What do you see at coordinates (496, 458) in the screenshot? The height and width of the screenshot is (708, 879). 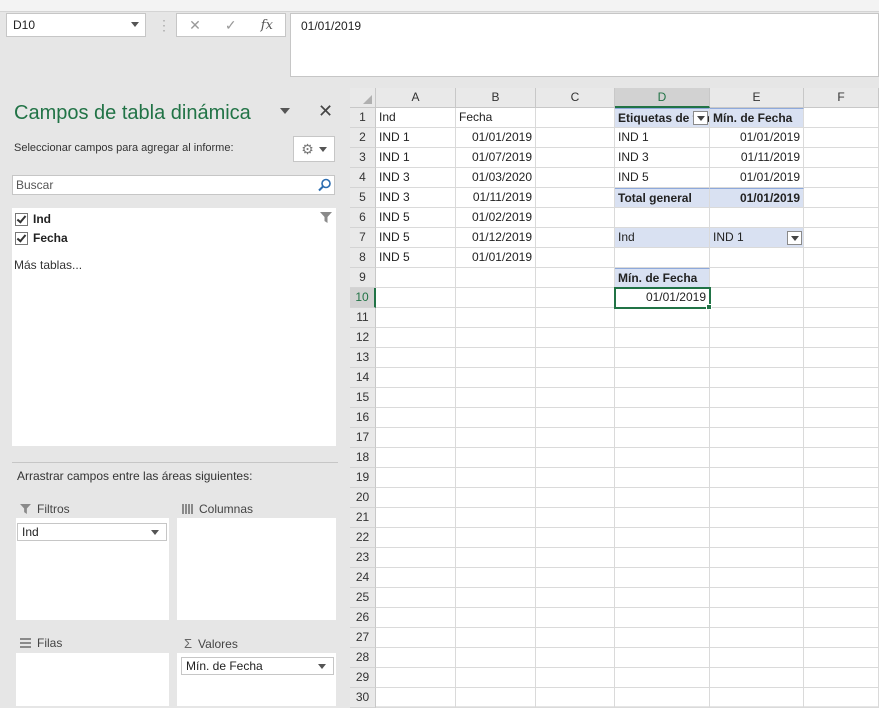 I see `grid-cell-b18` at bounding box center [496, 458].